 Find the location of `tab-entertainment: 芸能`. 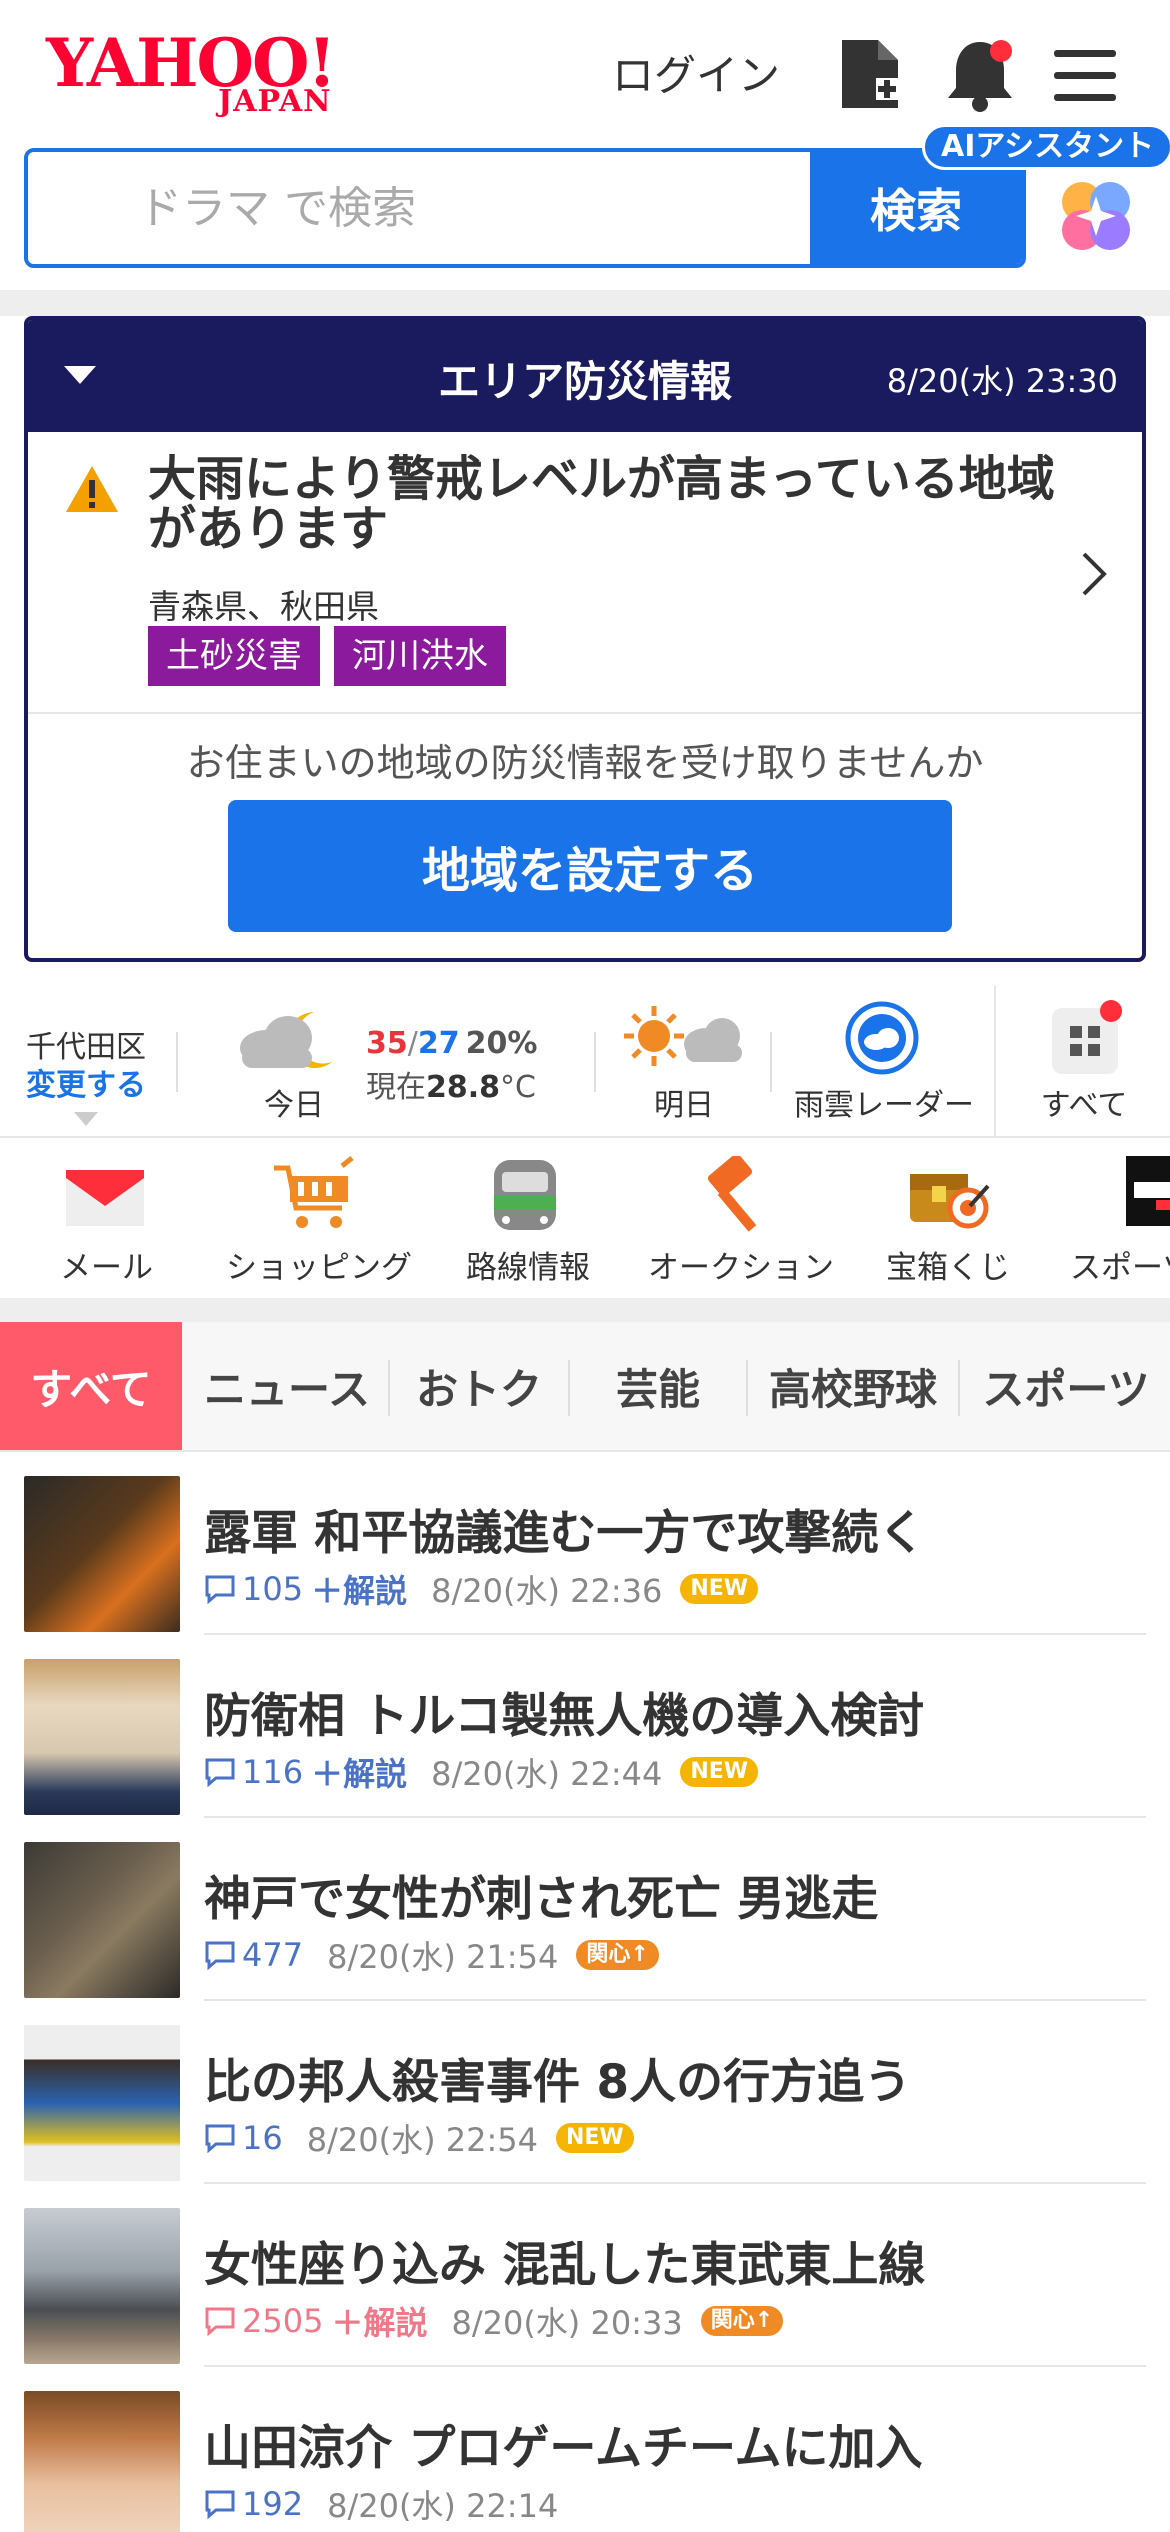

tab-entertainment: 芸能 is located at coordinates (658, 1386).